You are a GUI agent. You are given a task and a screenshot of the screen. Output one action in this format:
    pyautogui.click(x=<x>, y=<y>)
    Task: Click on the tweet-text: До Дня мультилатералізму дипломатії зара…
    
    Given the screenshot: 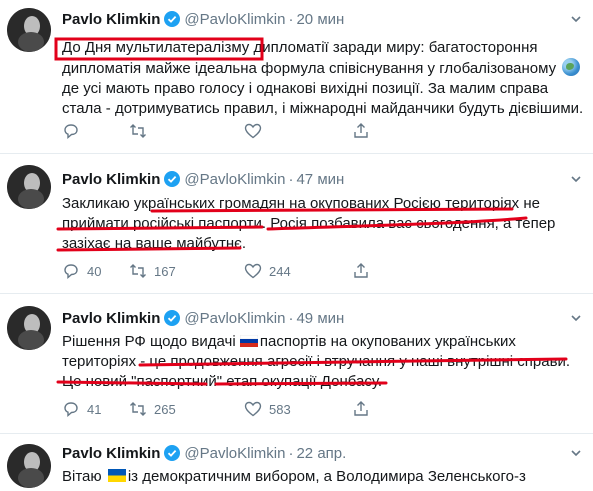 What is the action you would take?
    pyautogui.click(x=323, y=78)
    